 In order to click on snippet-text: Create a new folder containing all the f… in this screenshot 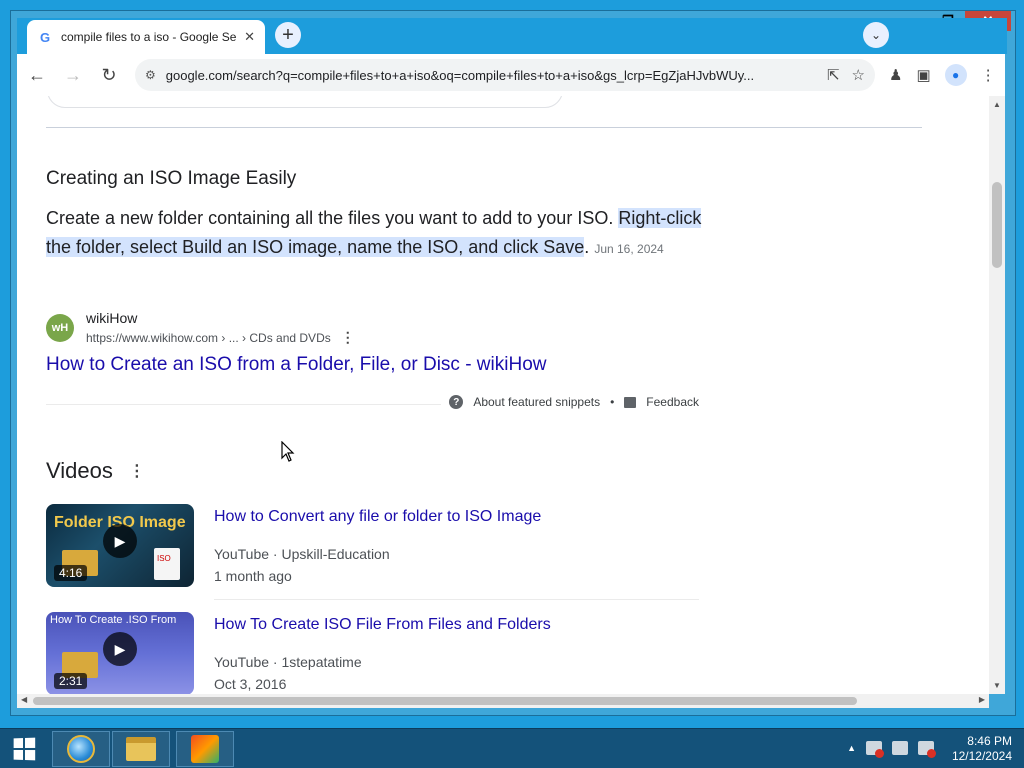, I will do `click(376, 234)`.